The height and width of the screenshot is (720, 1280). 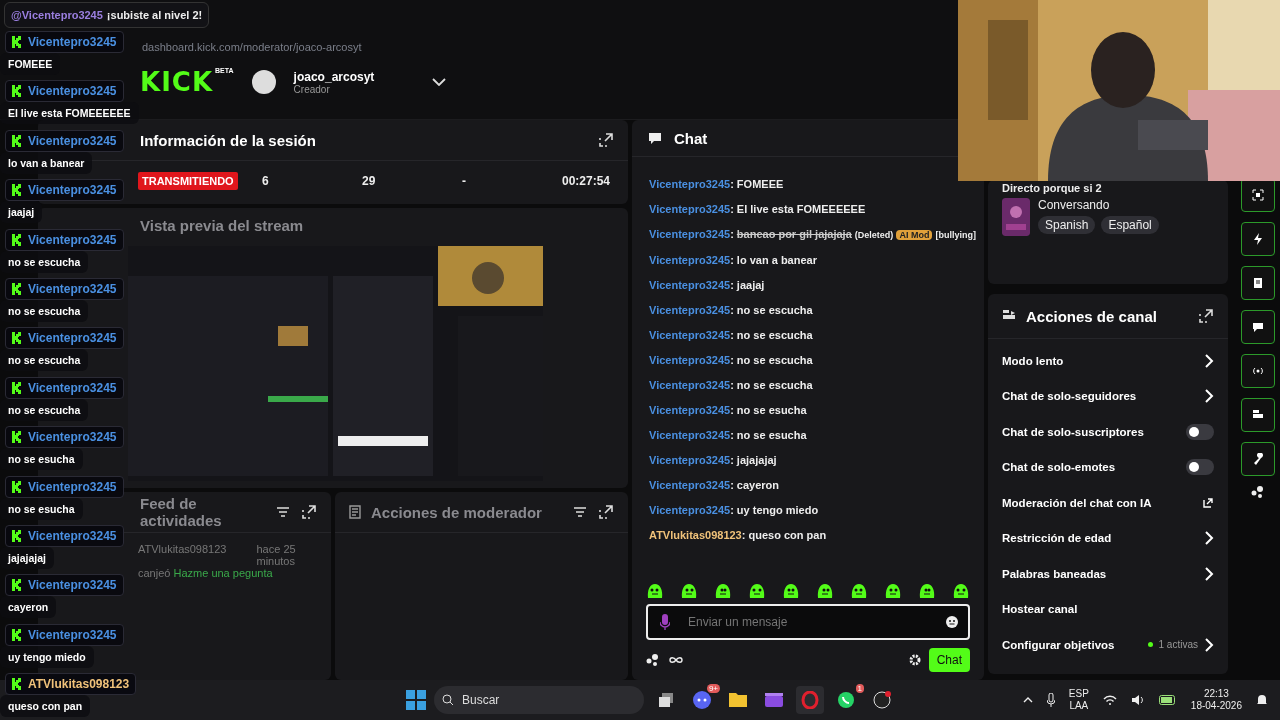 What do you see at coordinates (1040, 609) in the screenshot?
I see `channel-action-item: Hostear canal` at bounding box center [1040, 609].